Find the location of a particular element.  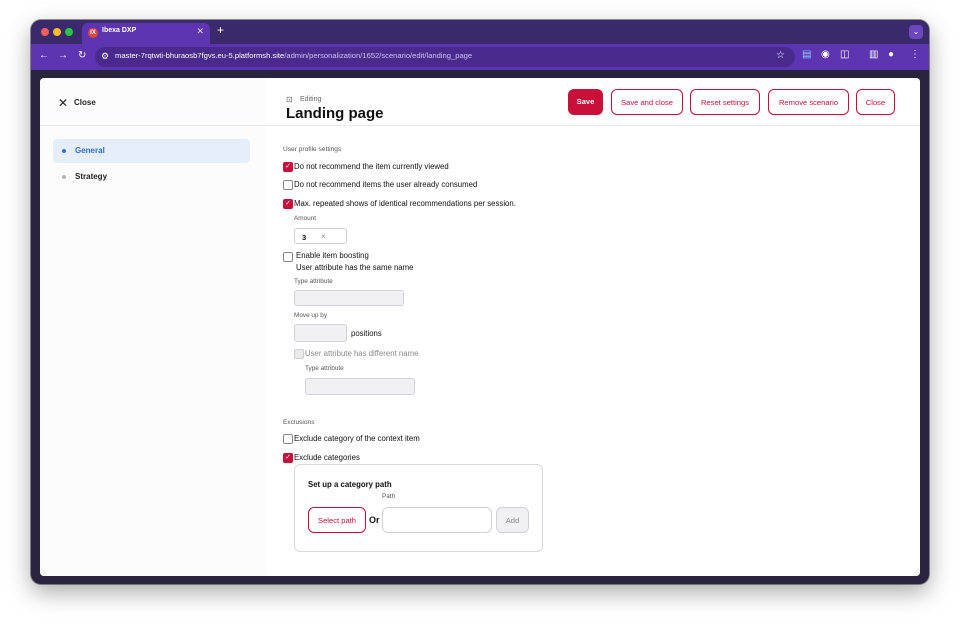

reset-settings-button: Reset settings is located at coordinates (725, 102).